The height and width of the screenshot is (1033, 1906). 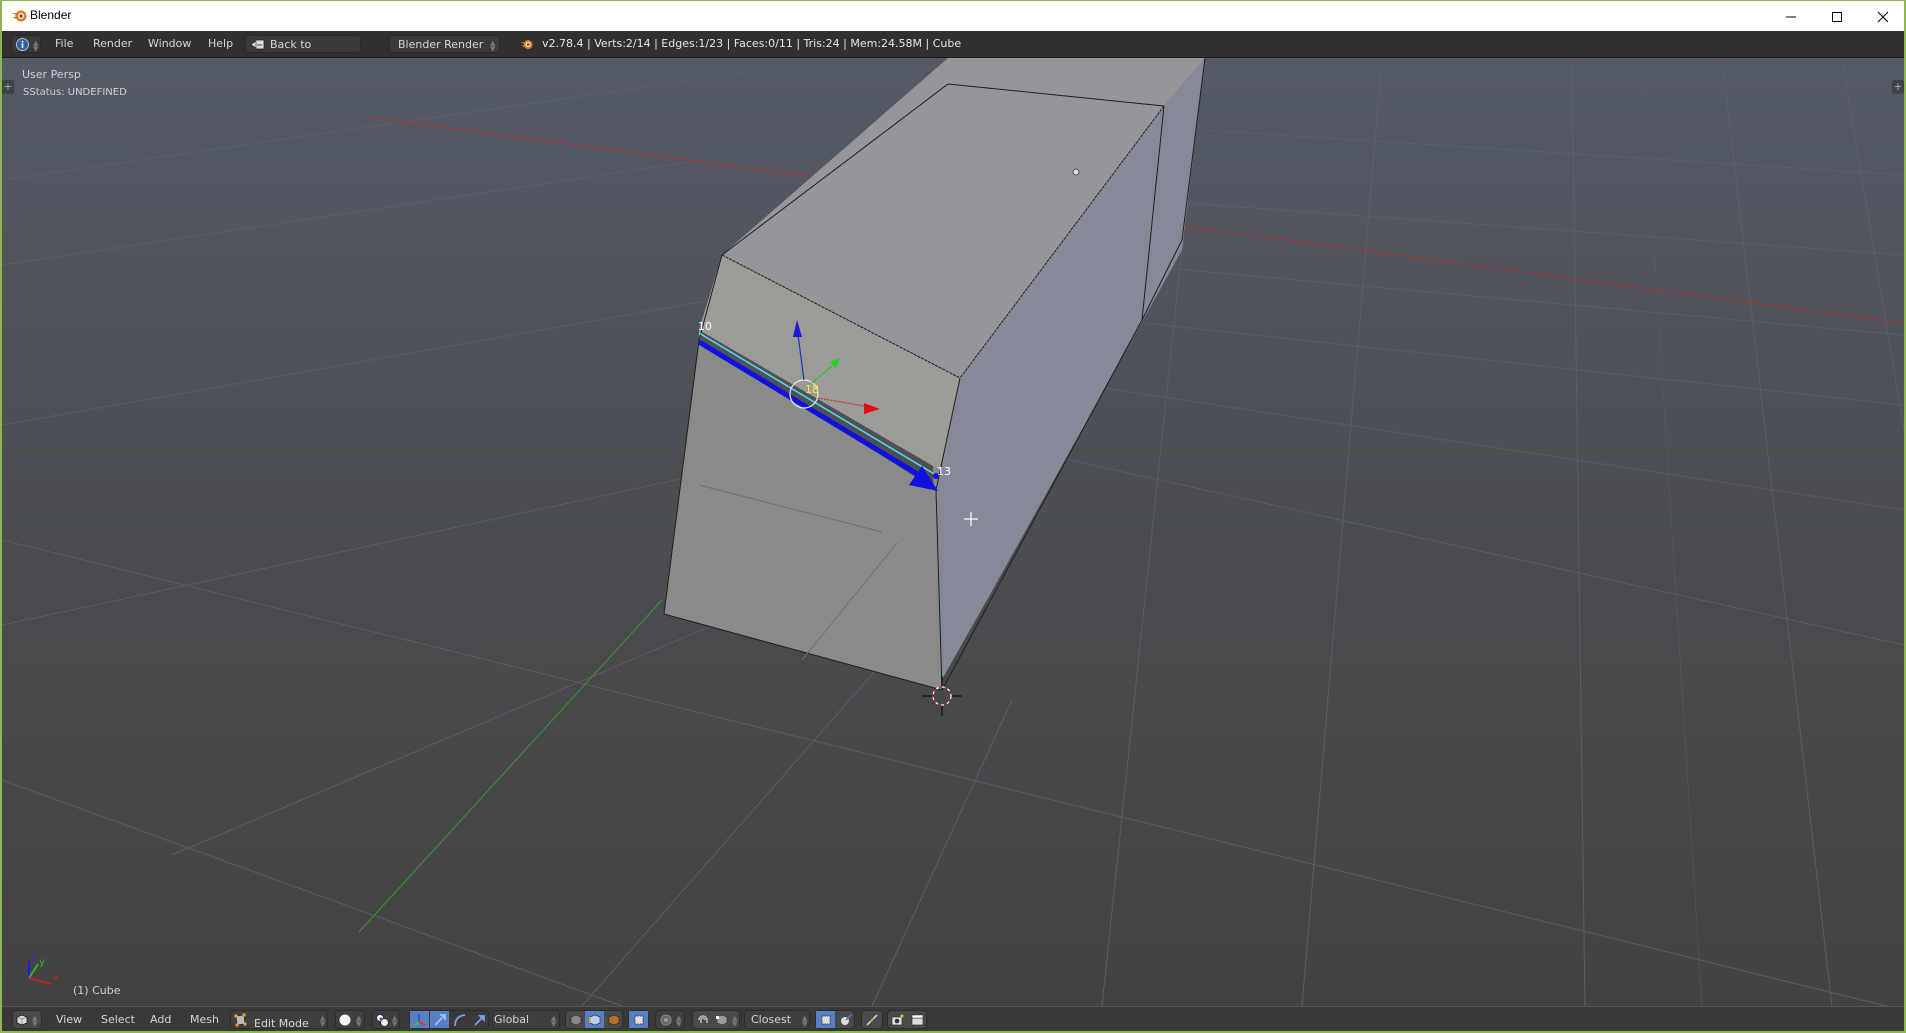 What do you see at coordinates (953, 1018) in the screenshot?
I see `3d-view-header: ▲ ▼ View Select Add Mesh Edit Mode ▲ ▼ ▲ ▼` at bounding box center [953, 1018].